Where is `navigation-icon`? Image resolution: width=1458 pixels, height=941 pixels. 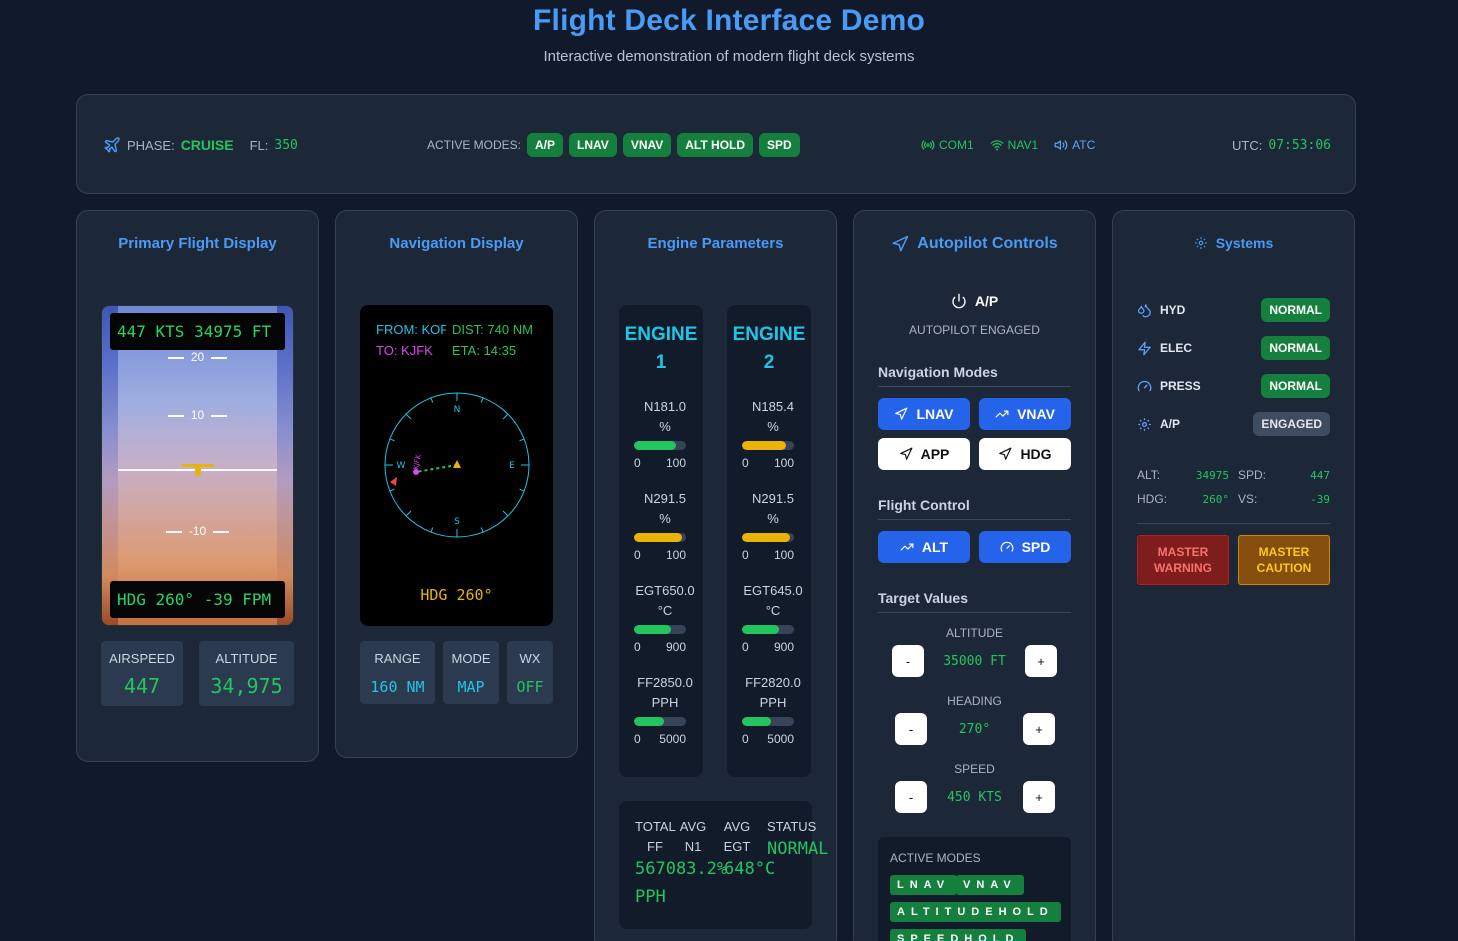 navigation-icon is located at coordinates (1005, 453).